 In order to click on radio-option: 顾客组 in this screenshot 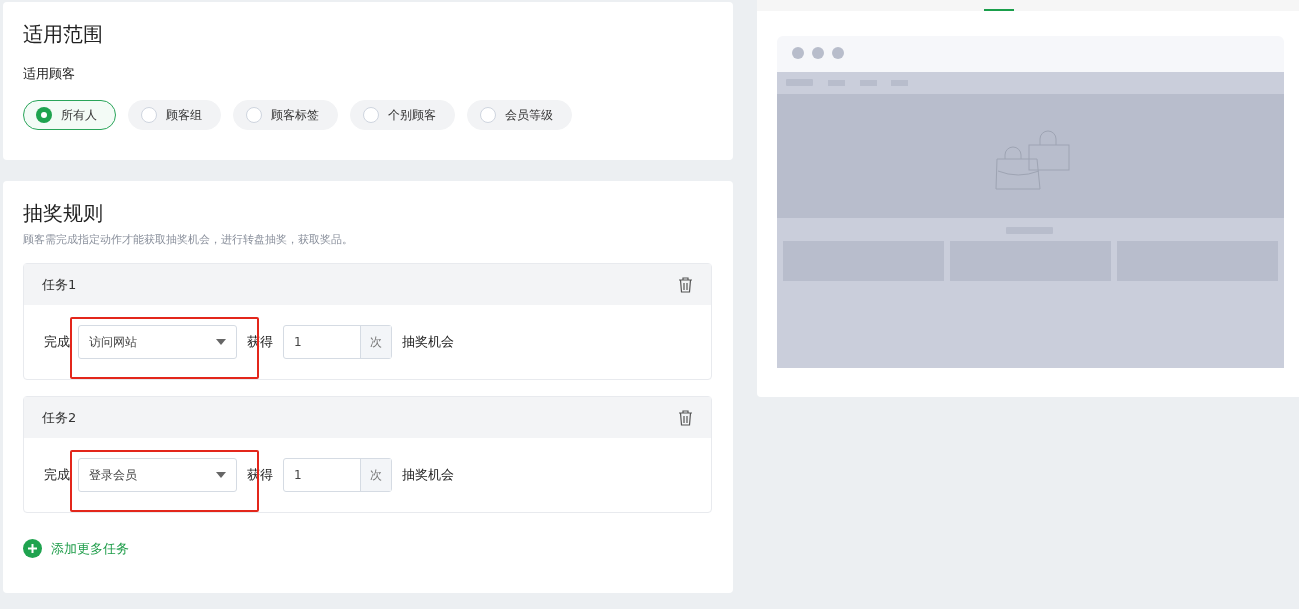, I will do `click(174, 115)`.